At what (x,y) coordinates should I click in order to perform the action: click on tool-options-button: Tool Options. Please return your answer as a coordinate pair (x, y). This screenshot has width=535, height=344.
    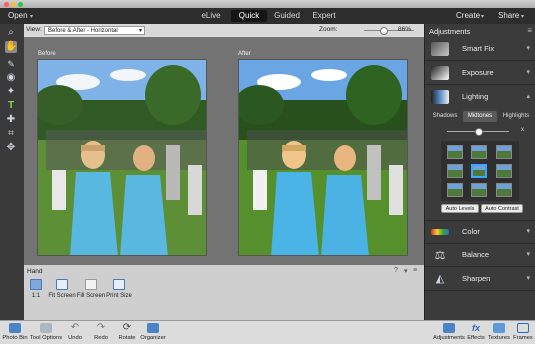
    Looking at the image, I should click on (46, 332).